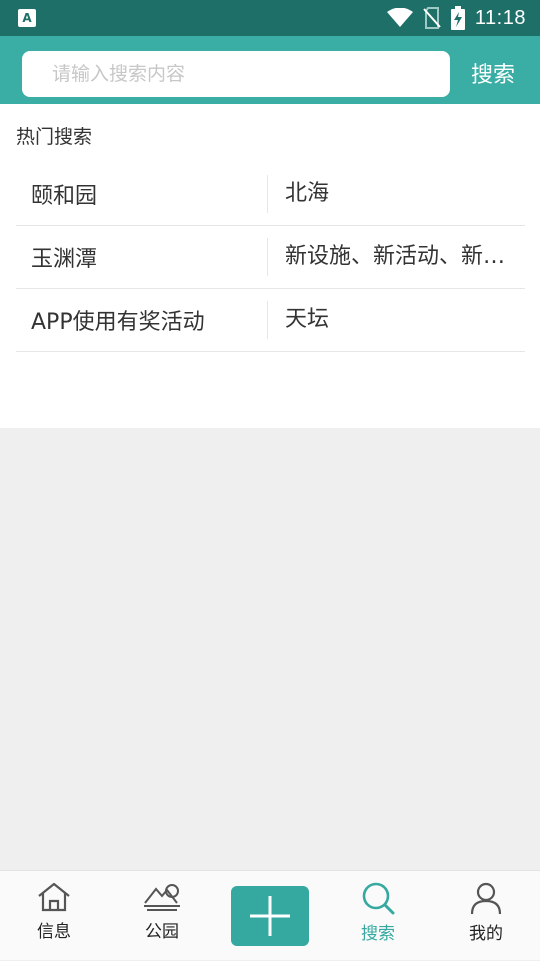  Describe the element at coordinates (27, 18) in the screenshot. I see `app-a-icon: A` at that location.